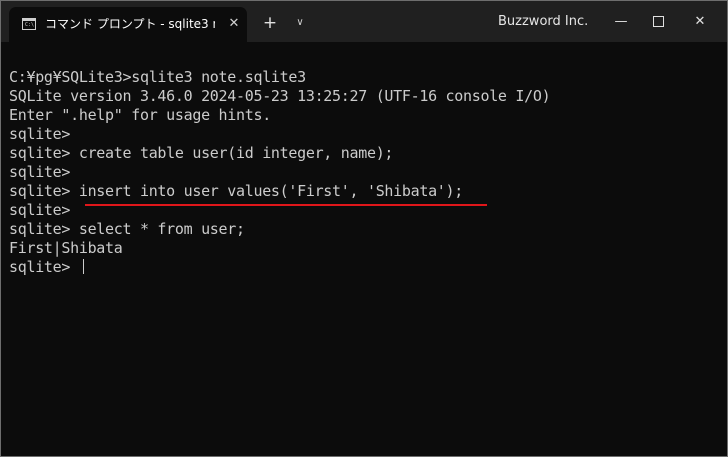  Describe the element at coordinates (66, 248) in the screenshot. I see `terminal-line: First|Shibata` at that location.